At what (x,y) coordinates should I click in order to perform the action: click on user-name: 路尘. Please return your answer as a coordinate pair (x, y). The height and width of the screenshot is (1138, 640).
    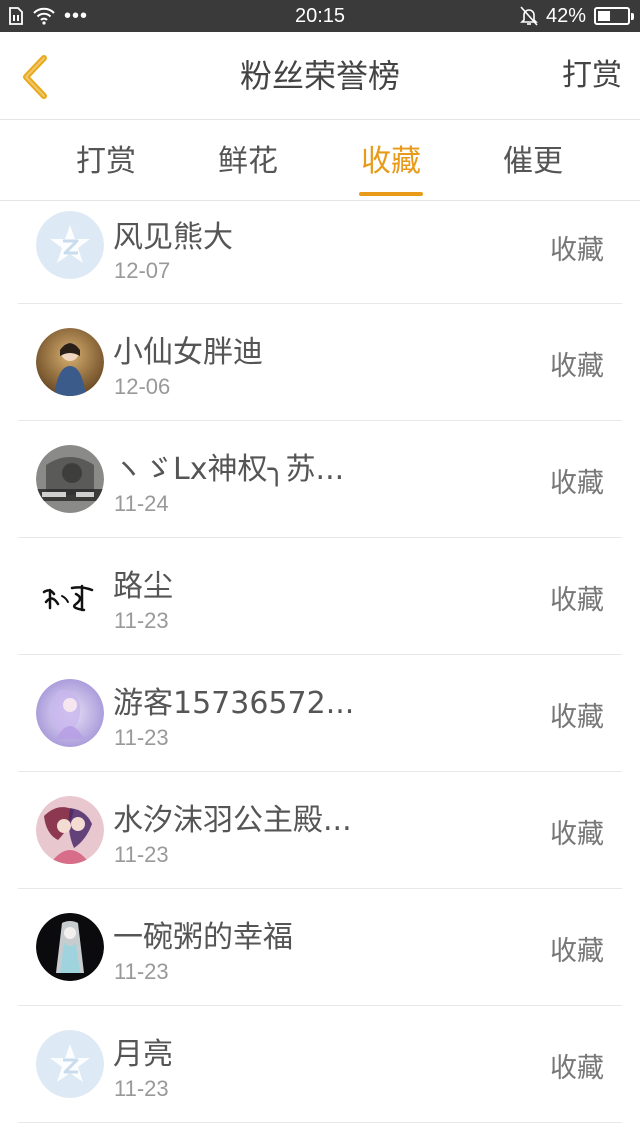
    Looking at the image, I should click on (143, 586).